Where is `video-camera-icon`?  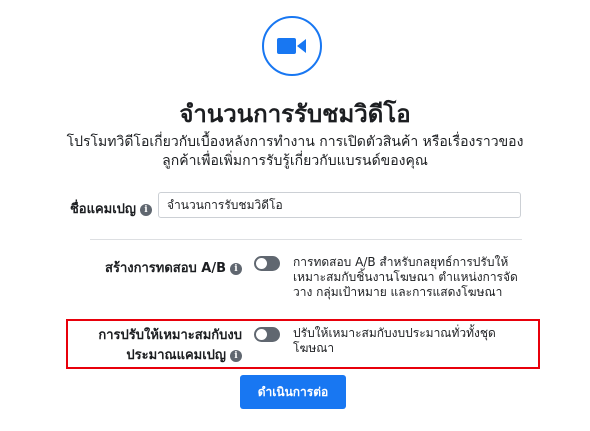
video-camera-icon is located at coordinates (291, 46).